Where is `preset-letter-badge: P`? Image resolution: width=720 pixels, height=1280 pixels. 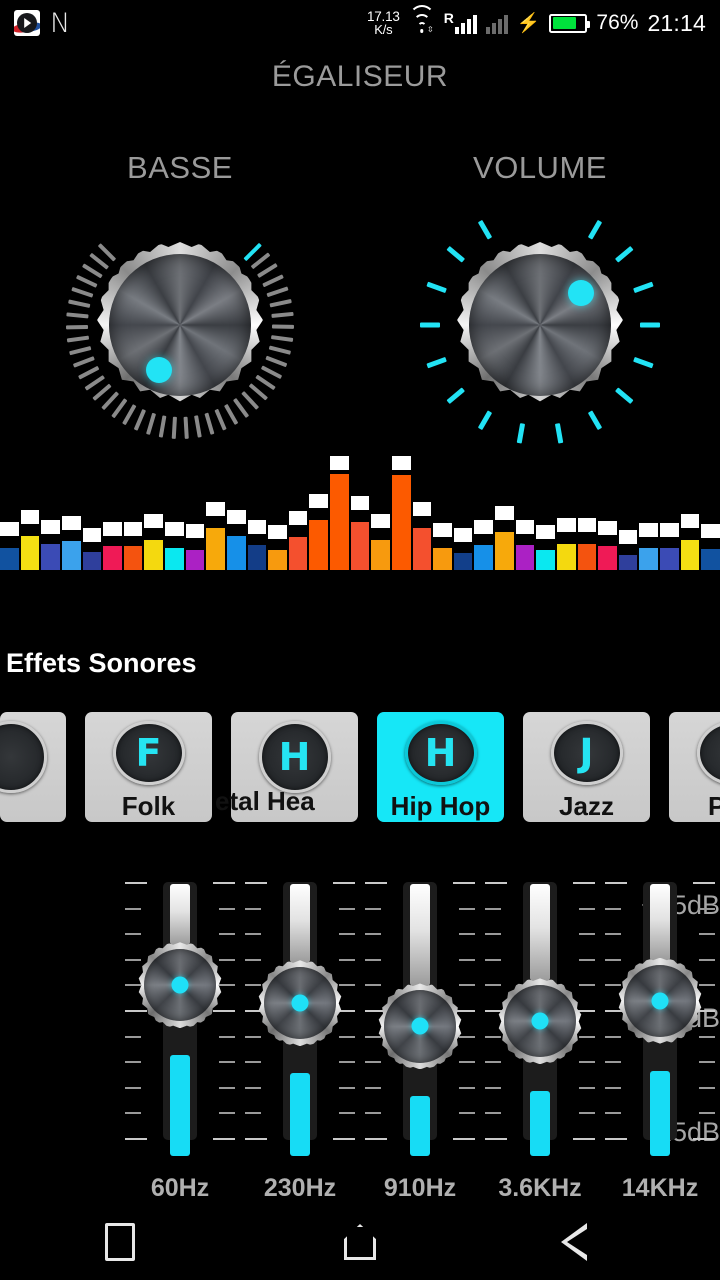 preset-letter-badge: P is located at coordinates (708, 753).